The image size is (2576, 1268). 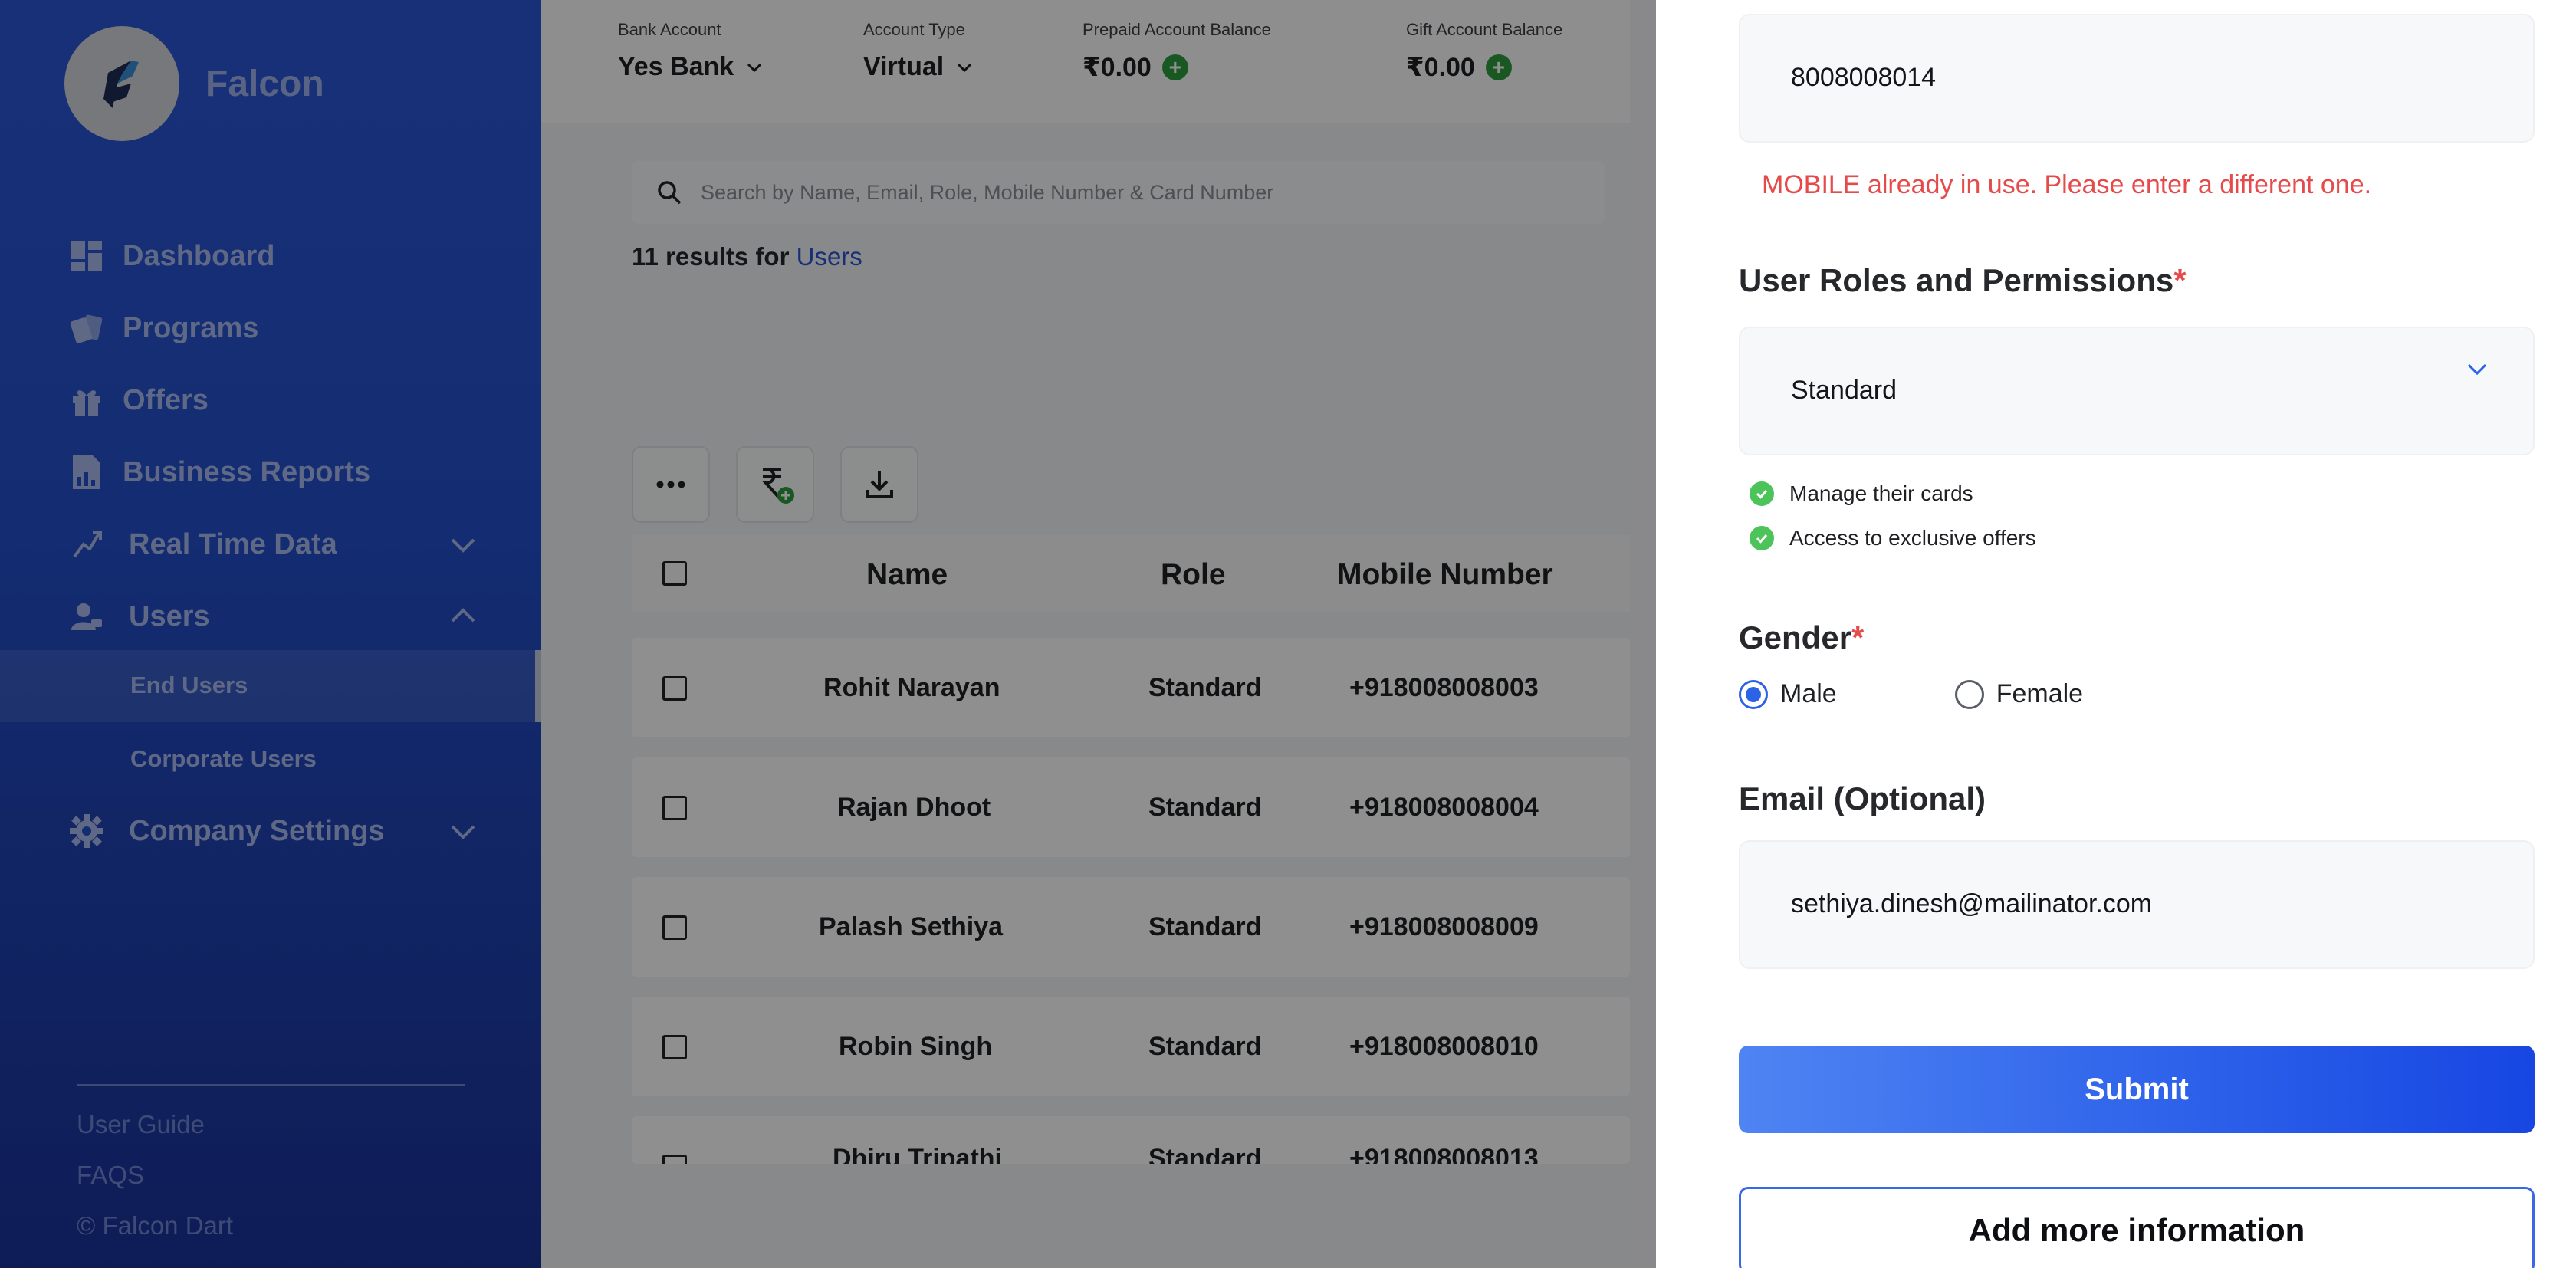 I want to click on permission-label: Access to exclusive offers, so click(x=1913, y=538).